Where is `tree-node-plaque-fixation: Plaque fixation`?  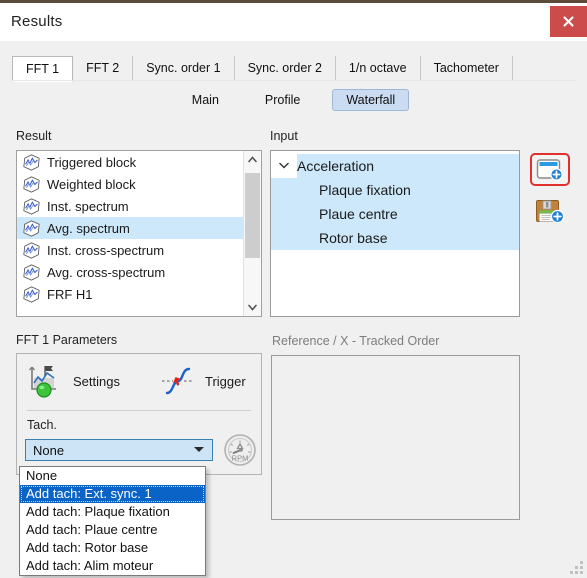
tree-node-plaque-fixation: Plaque fixation is located at coordinates (395, 190).